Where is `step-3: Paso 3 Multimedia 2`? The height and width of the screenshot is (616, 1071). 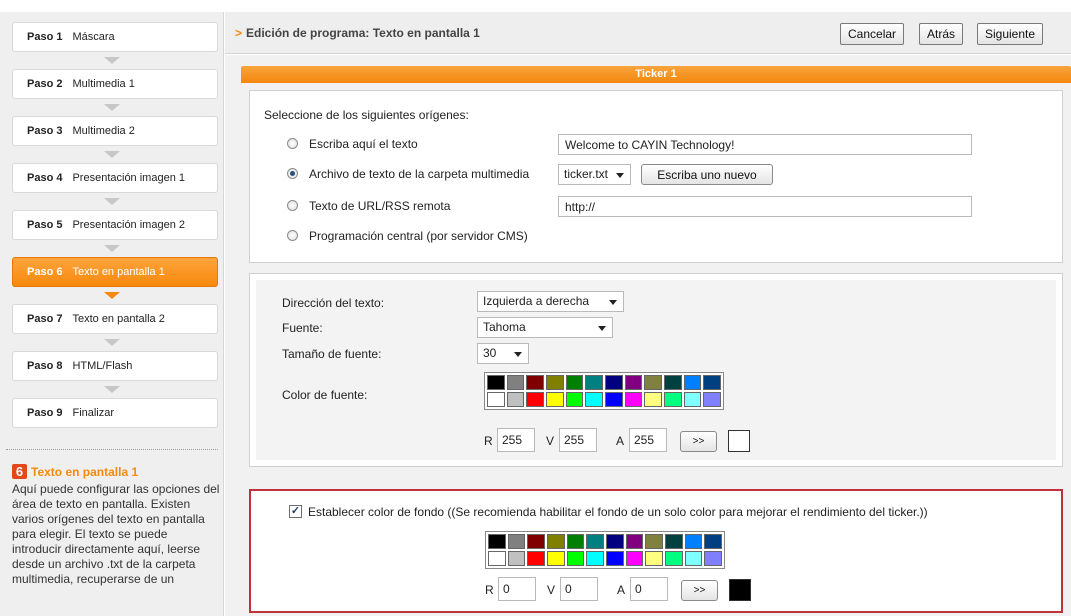
step-3: Paso 3 Multimedia 2 is located at coordinates (115, 131).